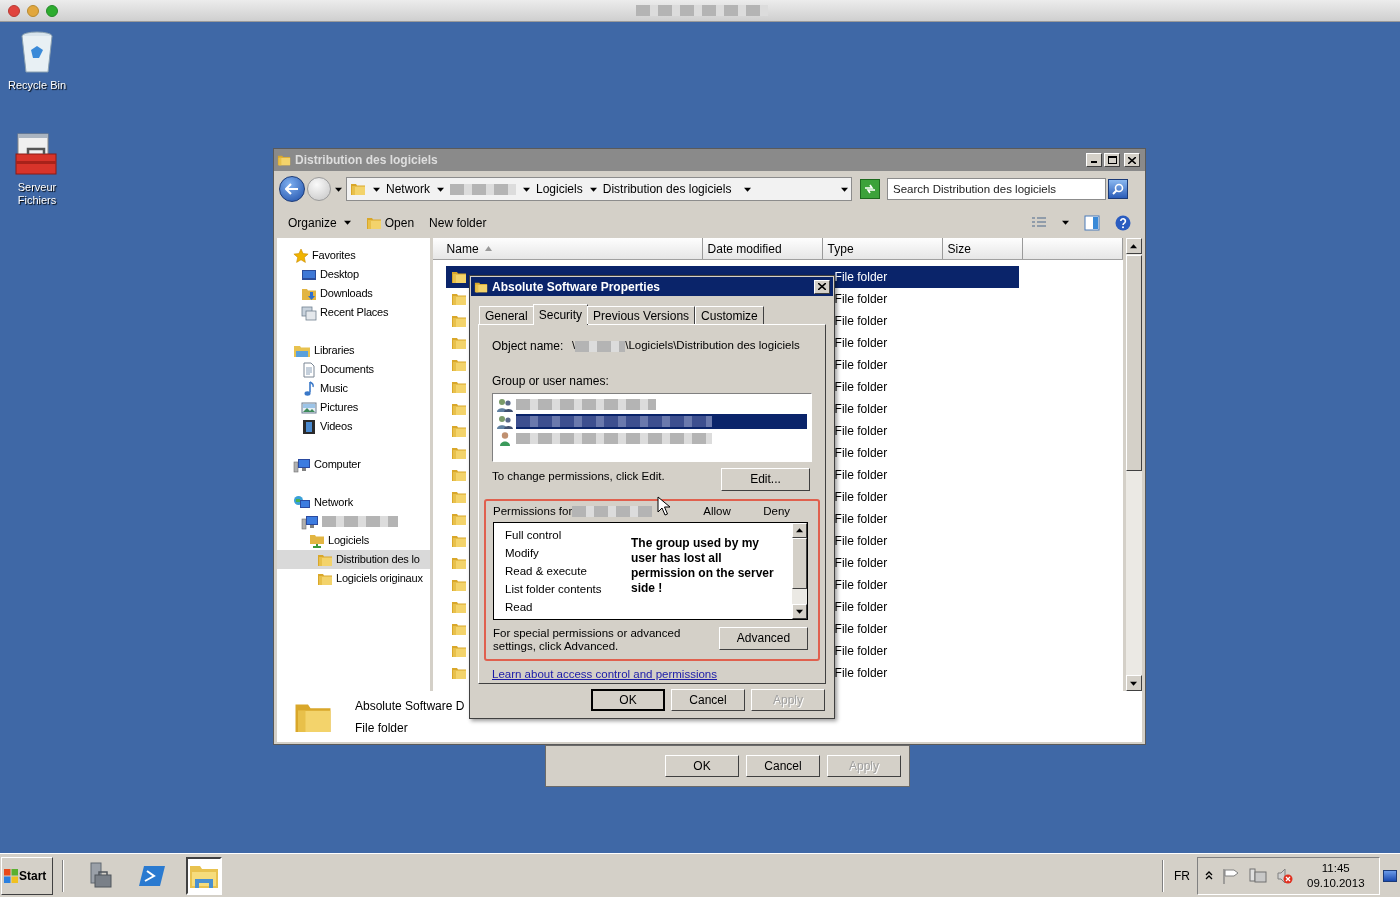  I want to click on hint-text: For special permissions or advanced settings, click Advanced., so click(587, 639).